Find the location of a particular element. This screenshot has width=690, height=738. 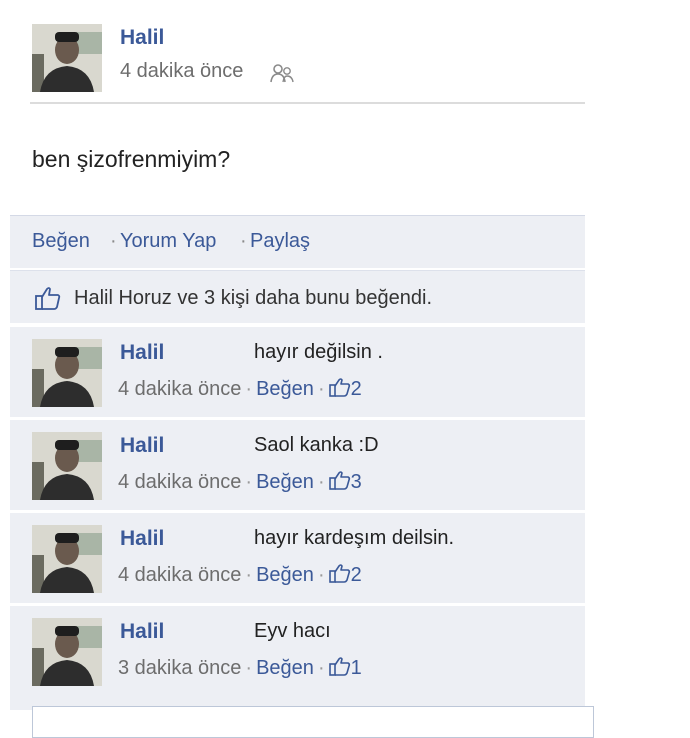

comment-input is located at coordinates (313, 722).